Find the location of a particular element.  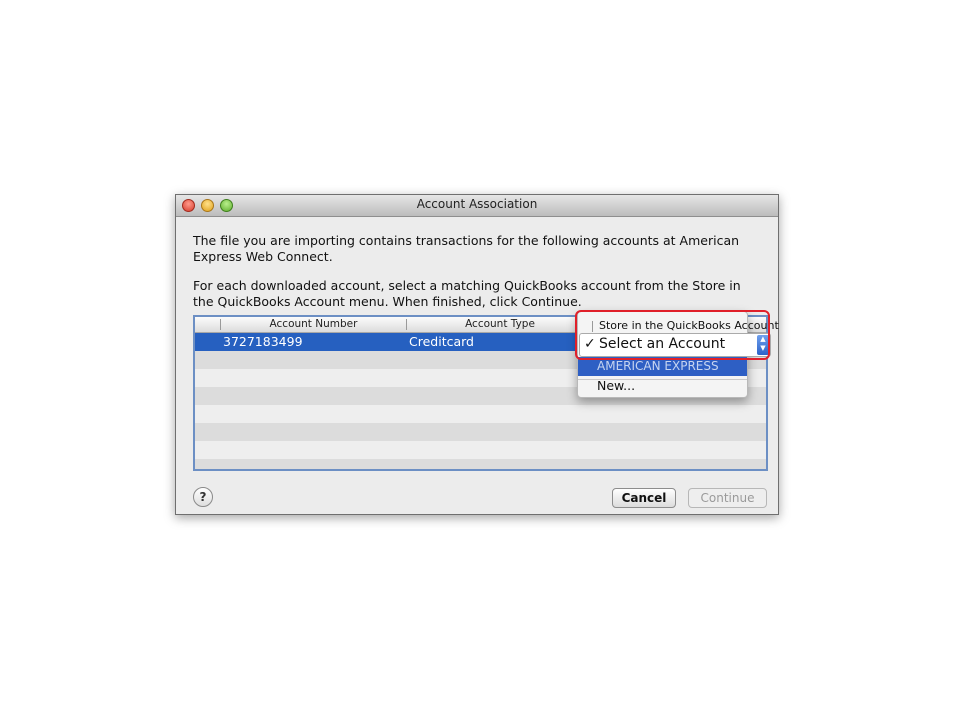

account-type-cell: Creditcard is located at coordinates (441, 341).